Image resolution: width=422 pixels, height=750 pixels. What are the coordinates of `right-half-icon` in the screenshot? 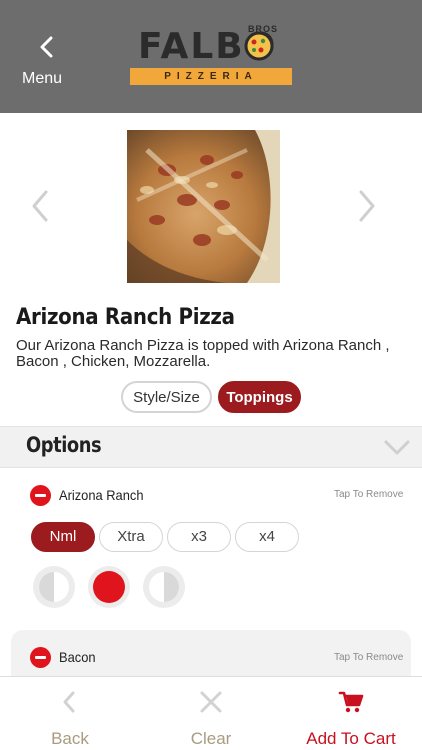 It's located at (164, 587).